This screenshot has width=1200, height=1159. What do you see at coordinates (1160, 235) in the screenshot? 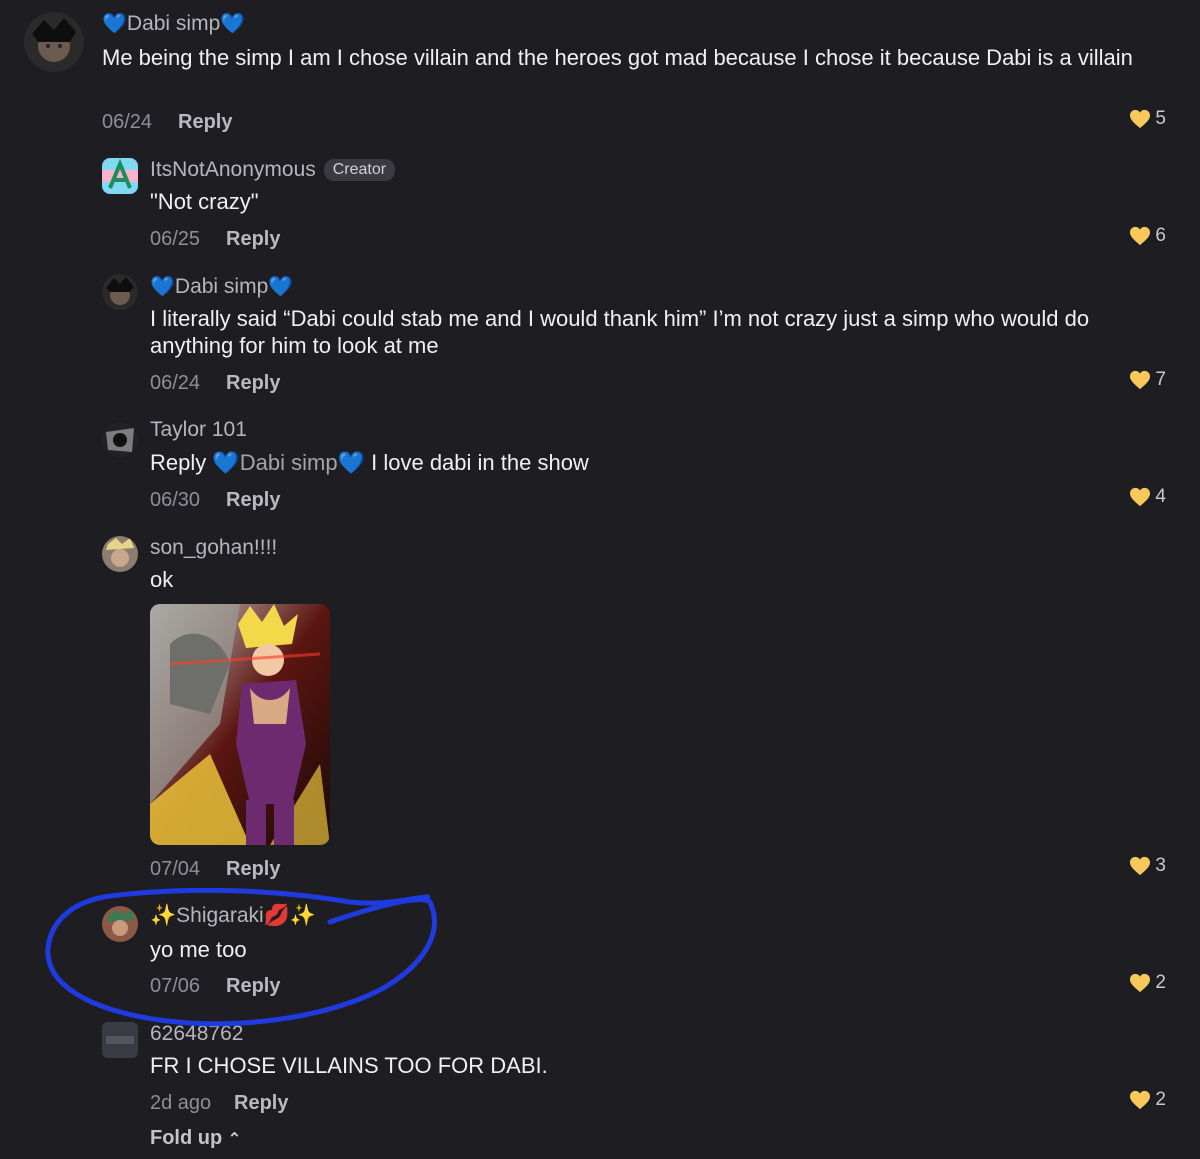
I see `like-count: 6` at bounding box center [1160, 235].